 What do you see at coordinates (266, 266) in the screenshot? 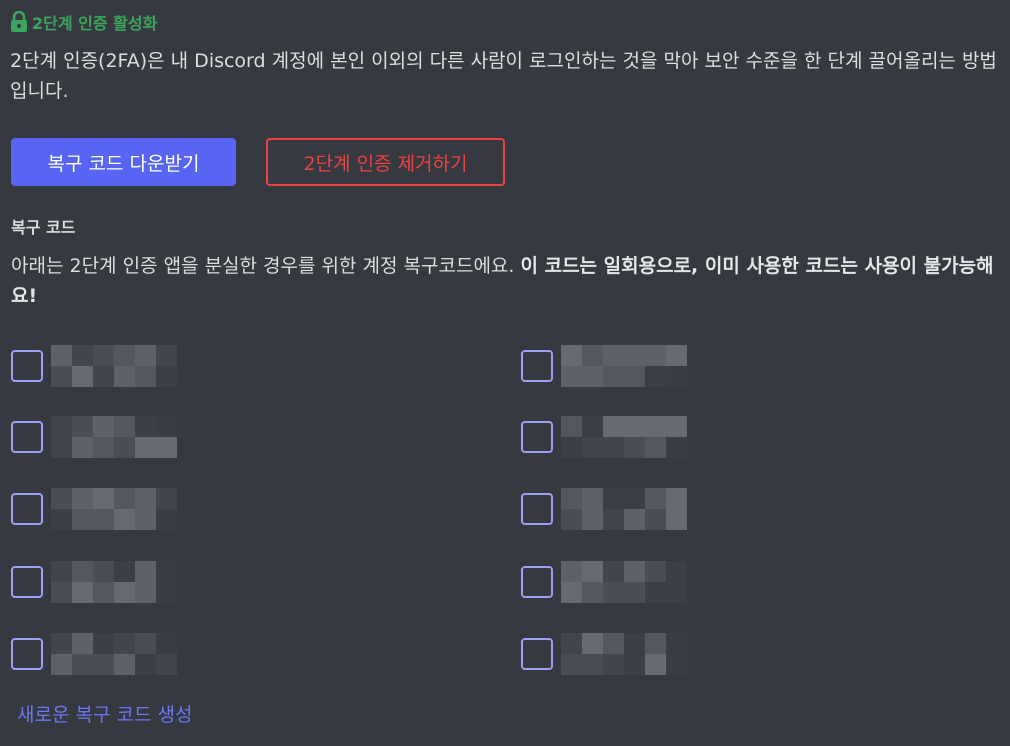
I see `backup-desc-plain: 아래는 2단계 인증 앱을 분실한 경우를 위한 계정 복구코드에요.` at bounding box center [266, 266].